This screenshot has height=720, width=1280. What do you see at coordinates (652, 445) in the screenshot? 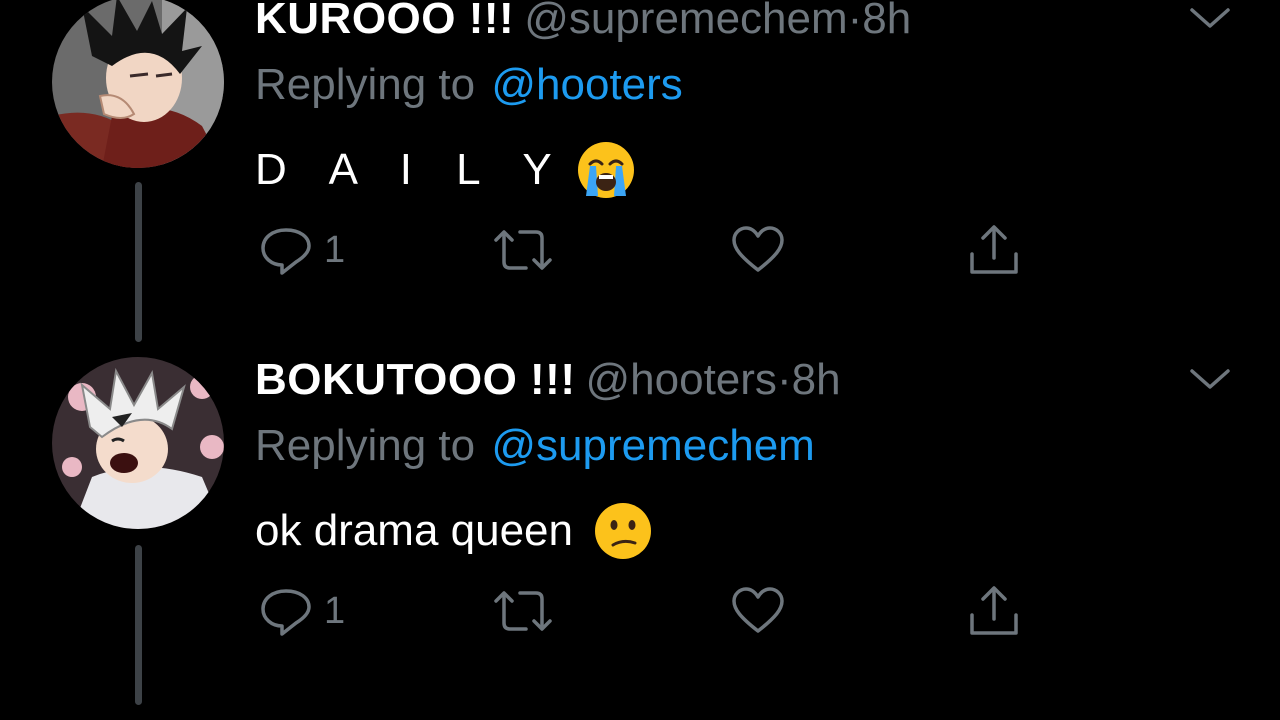
I see `replying-to-link: @supremechem` at bounding box center [652, 445].